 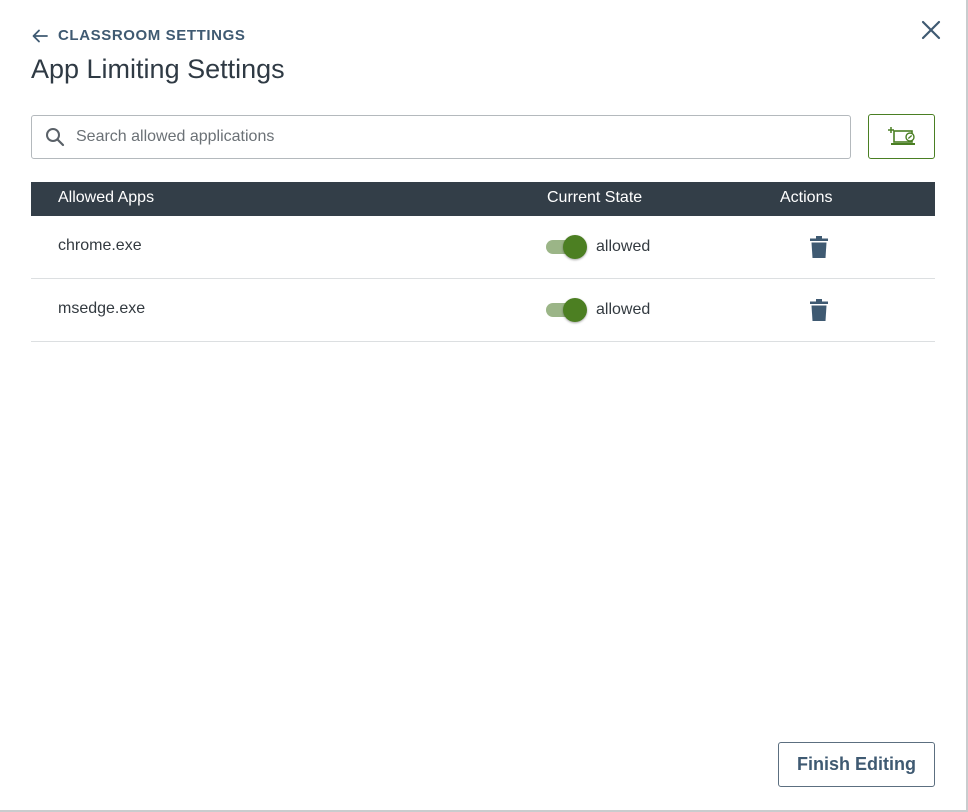 I want to click on close-icon, so click(x=931, y=30).